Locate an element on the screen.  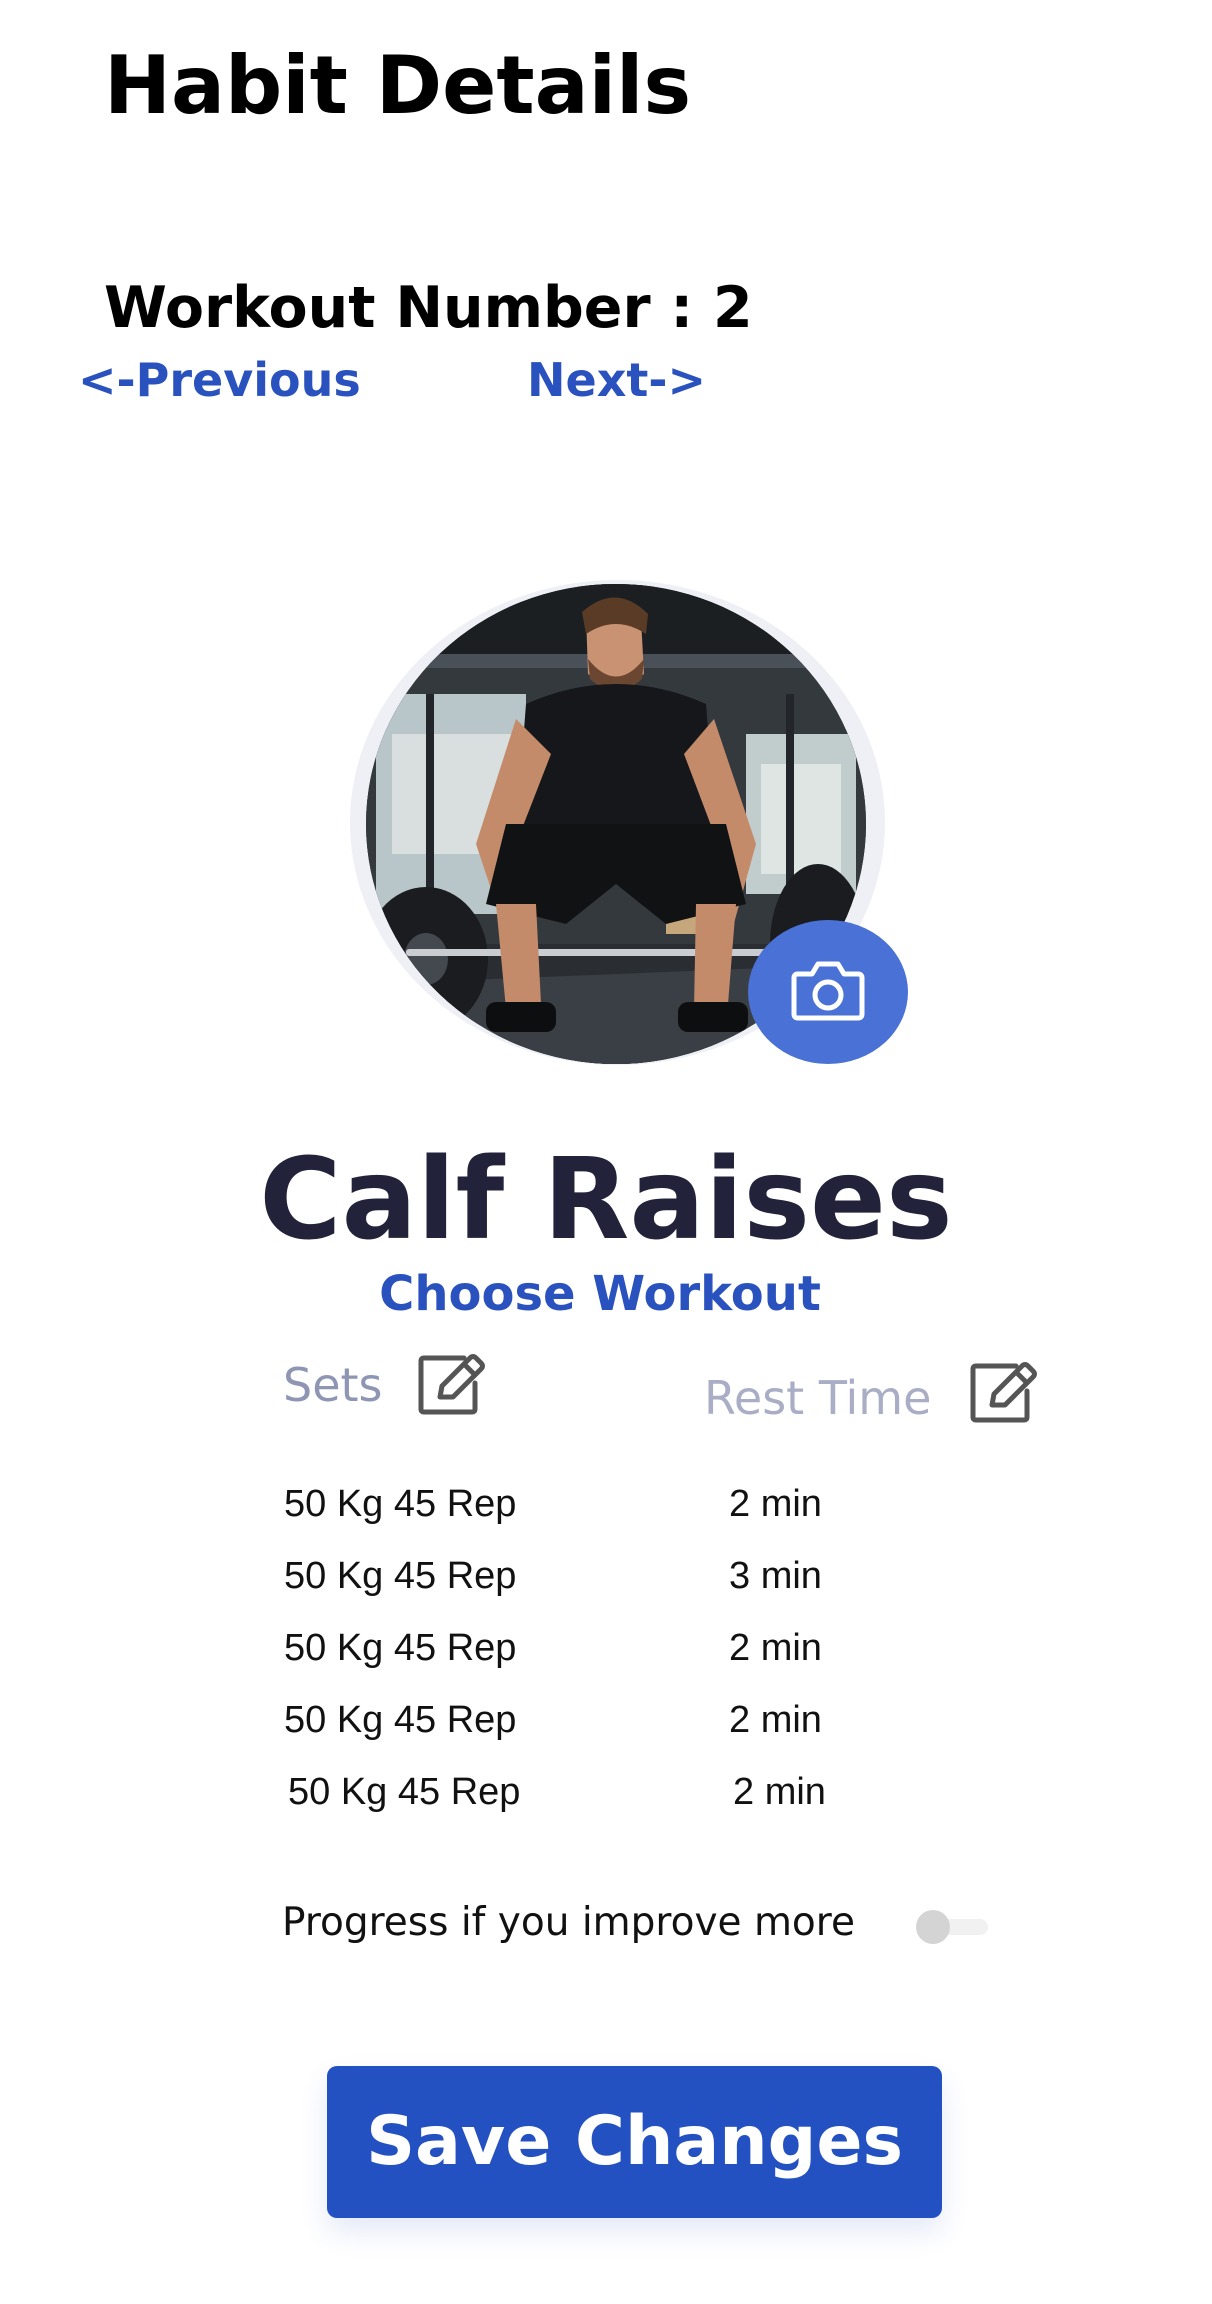
camera-icon is located at coordinates (828, 991).